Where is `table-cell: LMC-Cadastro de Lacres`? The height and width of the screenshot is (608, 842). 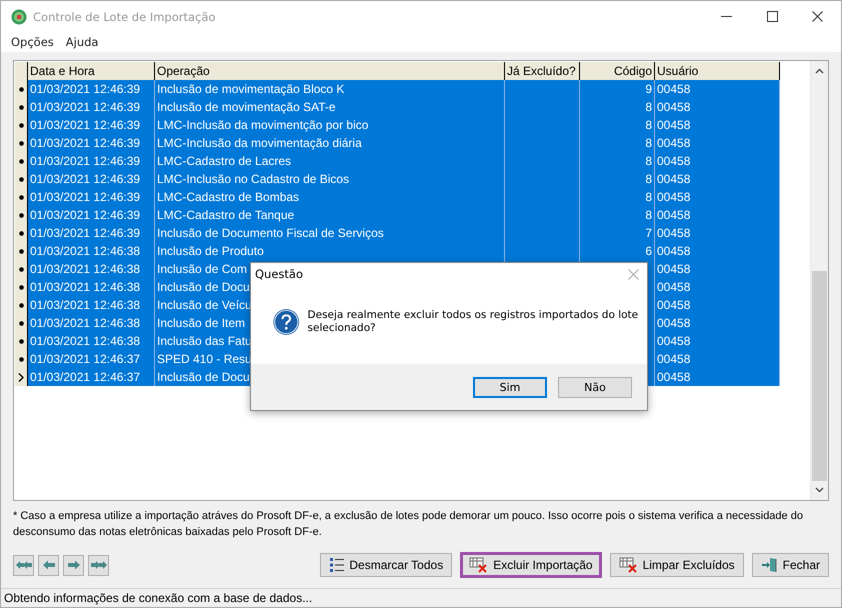 table-cell: LMC-Cadastro de Lacres is located at coordinates (224, 161).